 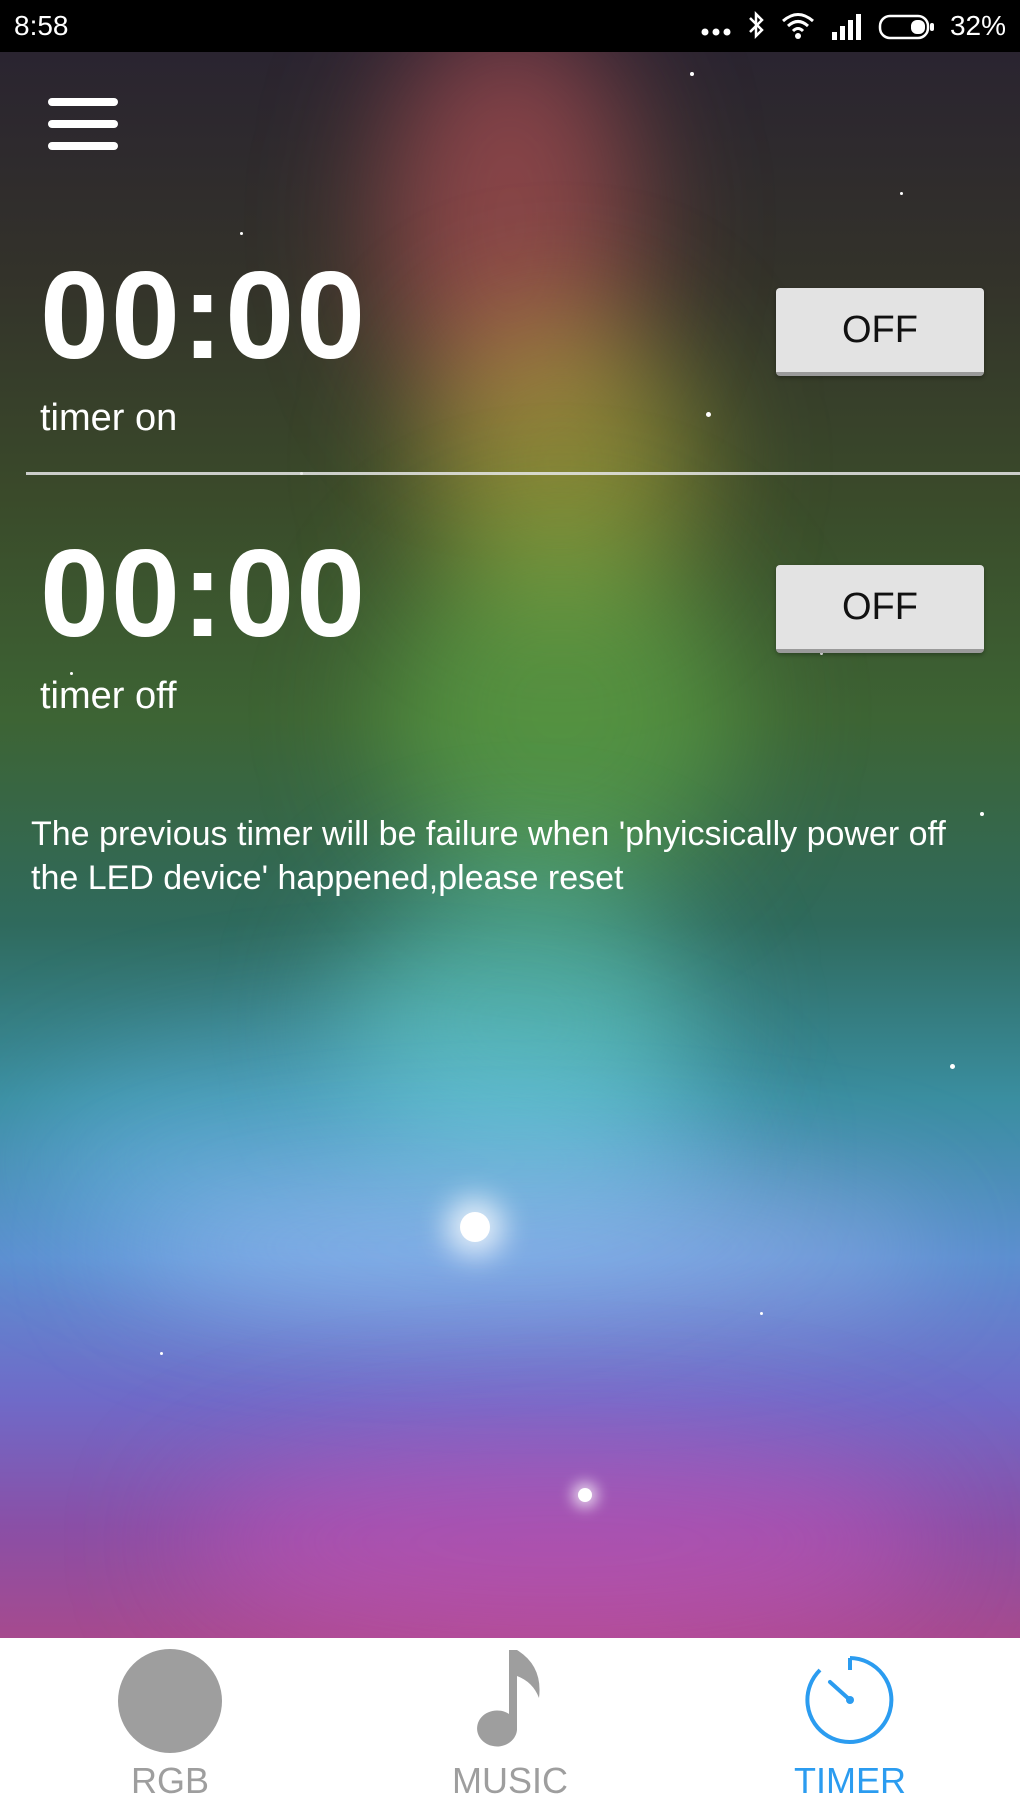 I want to click on bluetooth-icon, so click(x=756, y=25).